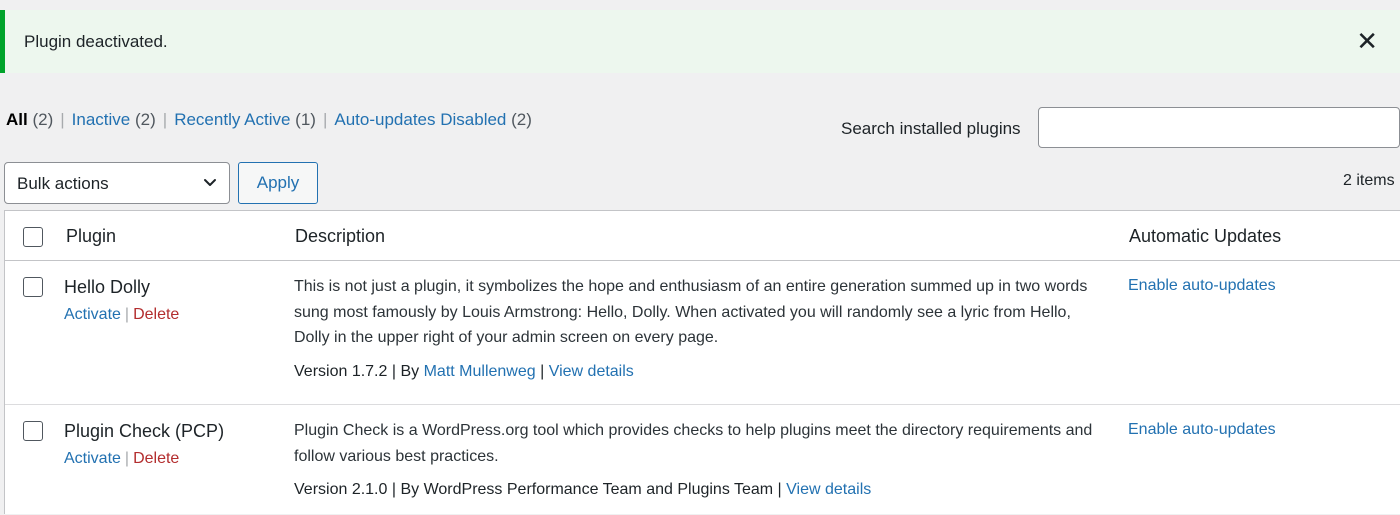 This screenshot has height=515, width=1400. I want to click on items-count: 2 items, so click(1369, 180).